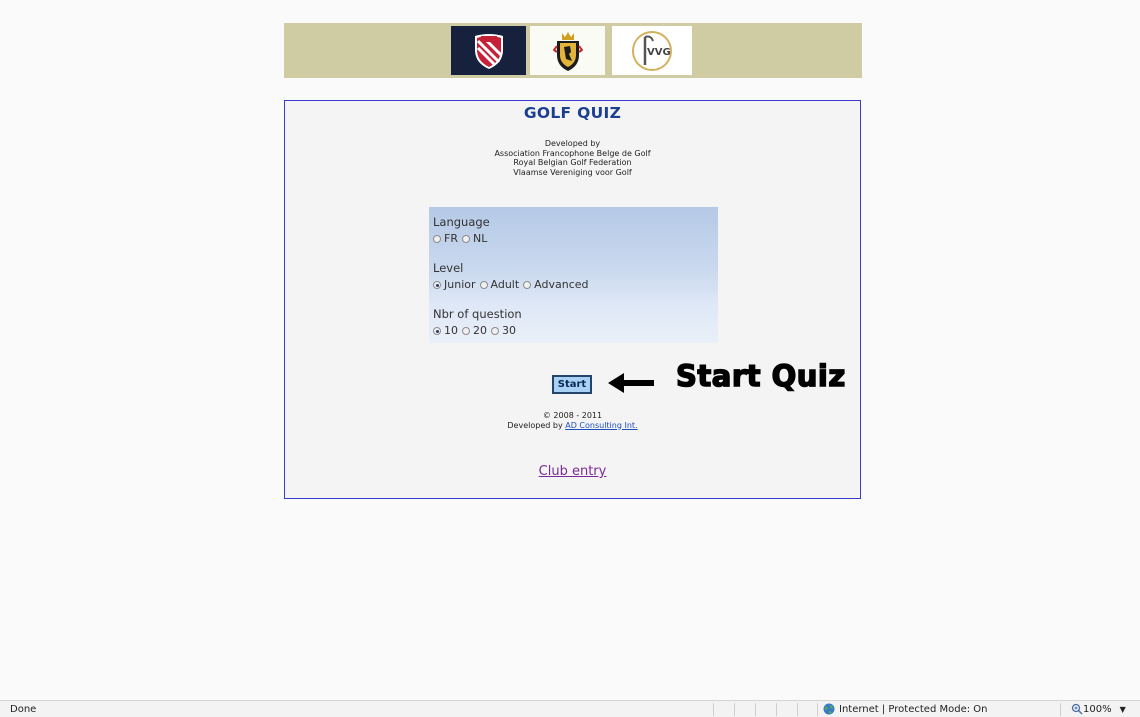 Image resolution: width=1140 pixels, height=717 pixels. I want to click on language-group: Language FR NL, so click(462, 230).